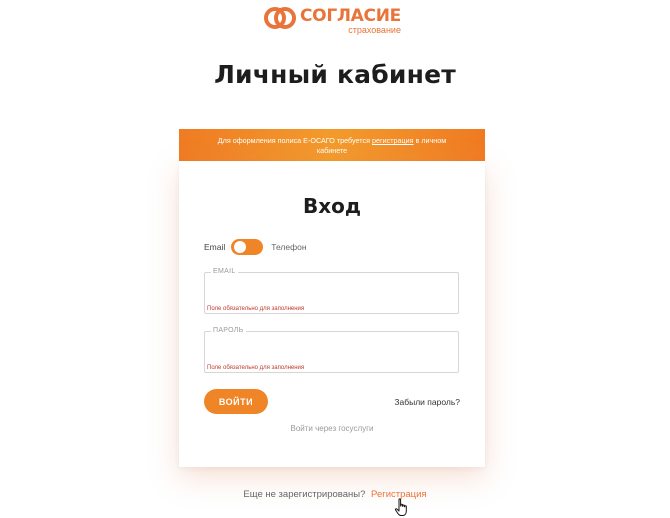 This screenshot has height=518, width=670. I want to click on brand-text: СОГЛАСИЕ страхование, so click(350, 20).